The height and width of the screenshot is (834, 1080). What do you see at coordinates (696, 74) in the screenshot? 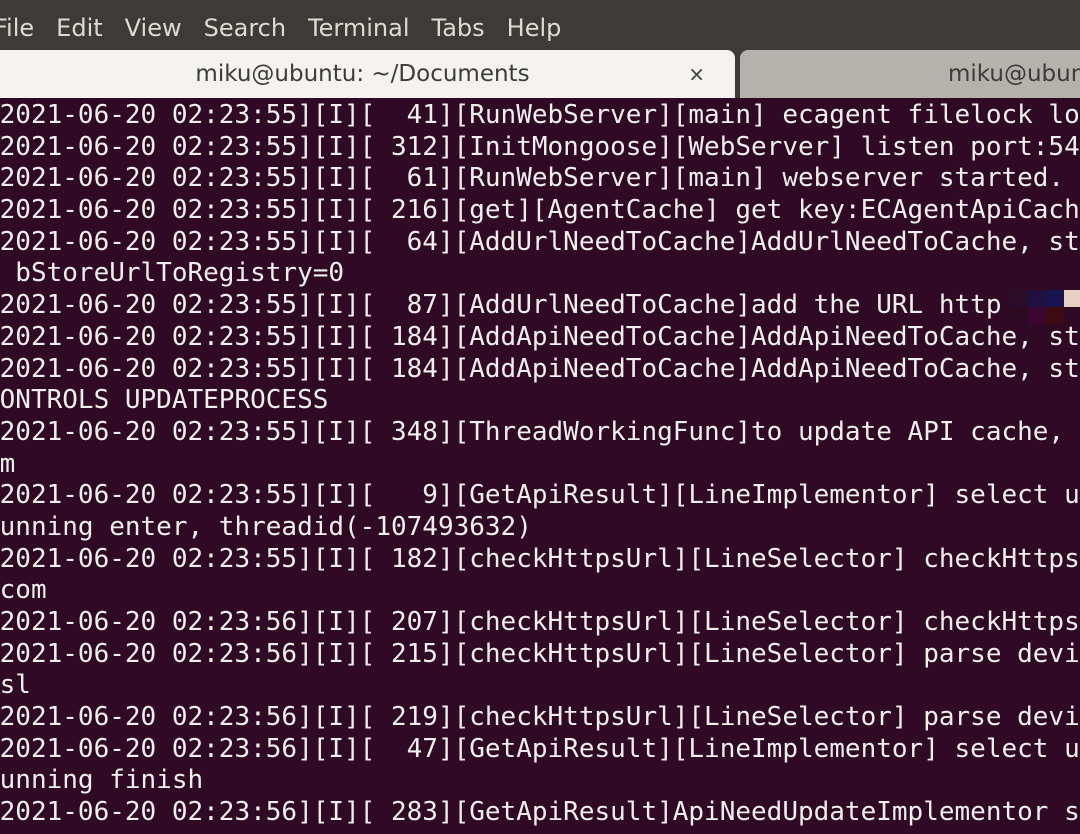
I see `close-icon: ×` at bounding box center [696, 74].